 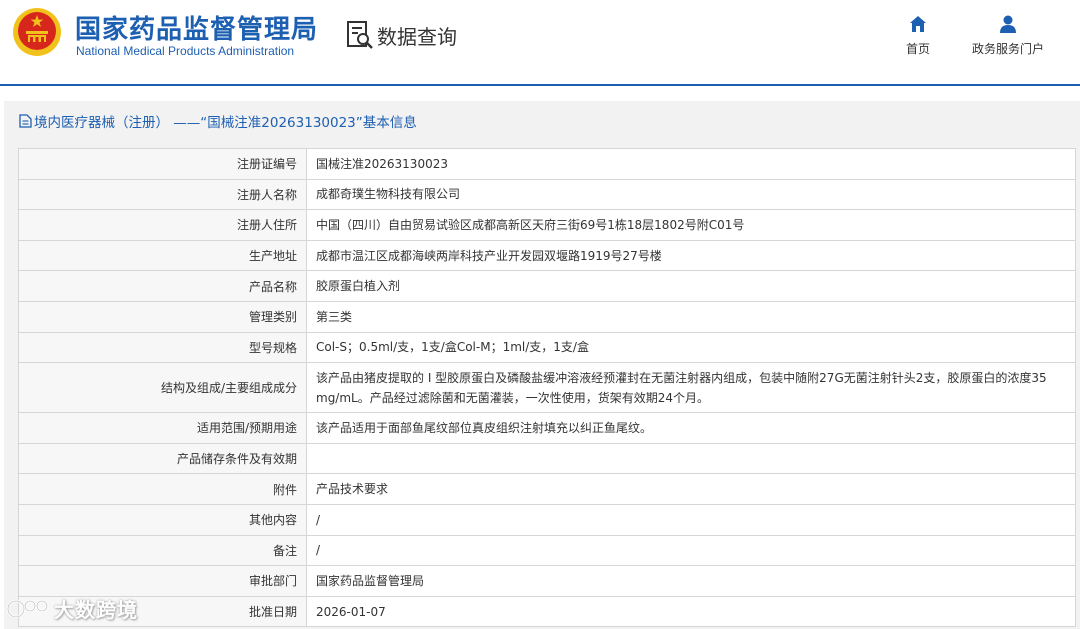 I want to click on table-row: 管理类别 第三类, so click(x=547, y=316).